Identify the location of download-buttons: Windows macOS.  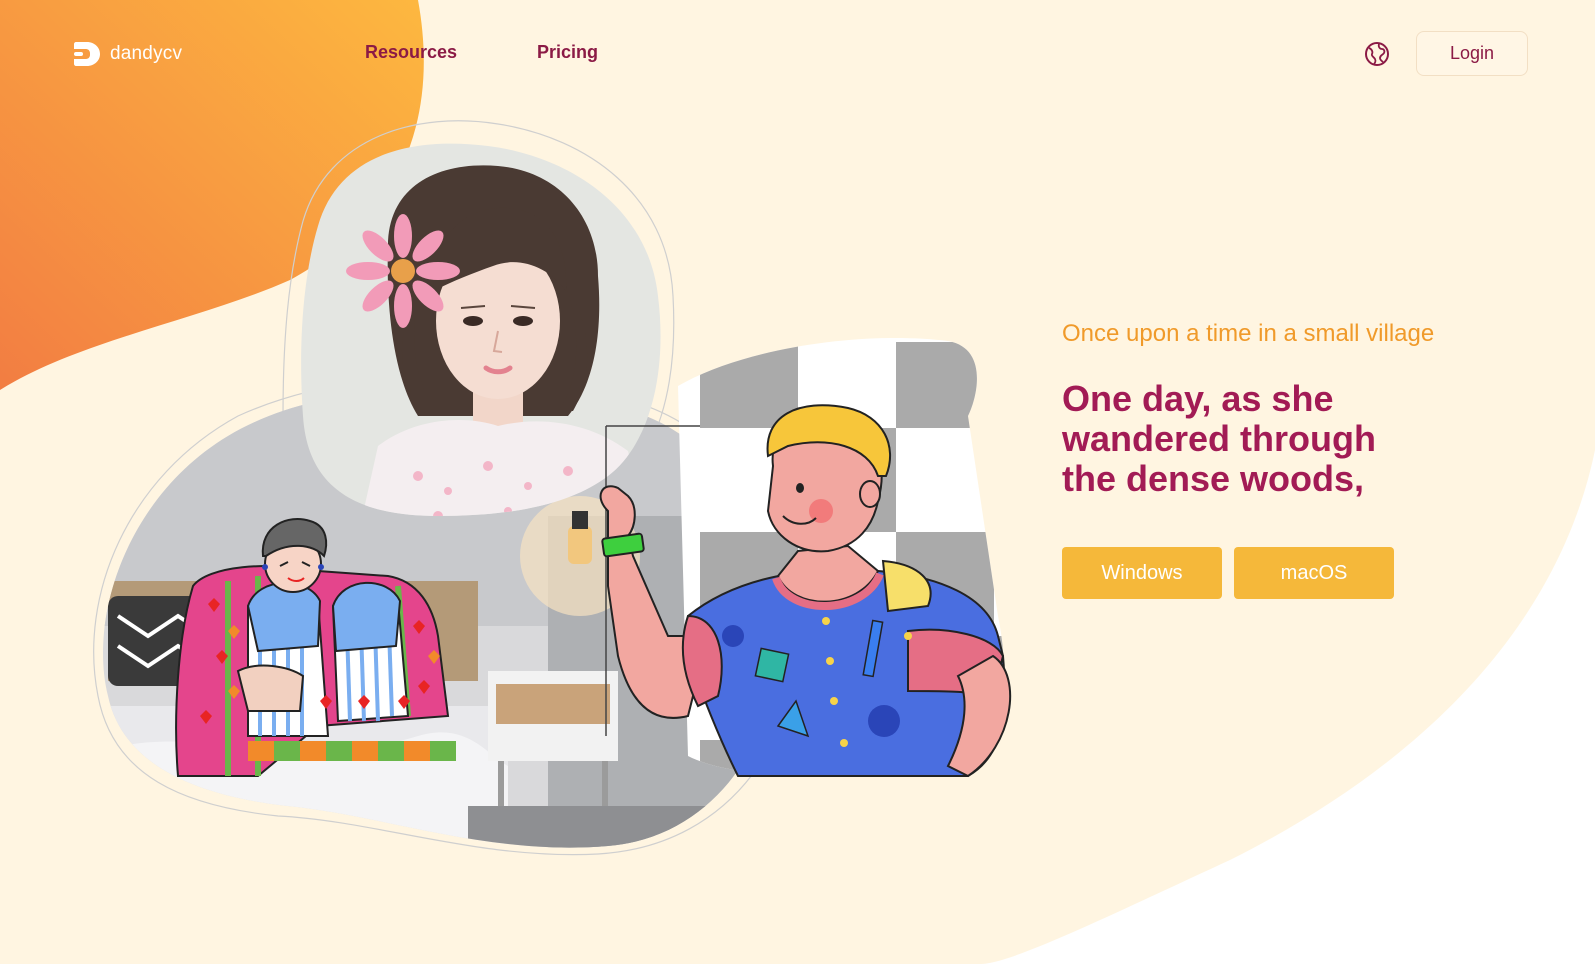
(1292, 573).